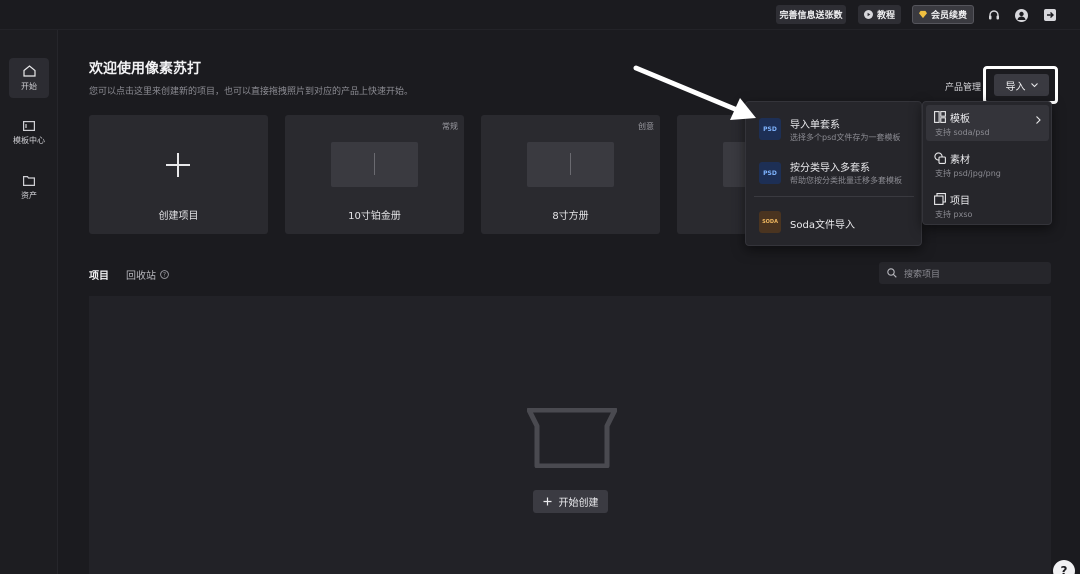 This screenshot has width=1080, height=574. What do you see at coordinates (892, 273) in the screenshot?
I see `search-icon` at bounding box center [892, 273].